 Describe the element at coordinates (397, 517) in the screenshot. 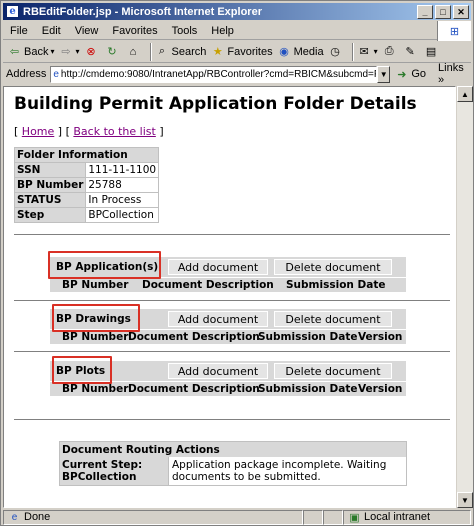

I see `zone-text: Local intranet` at that location.